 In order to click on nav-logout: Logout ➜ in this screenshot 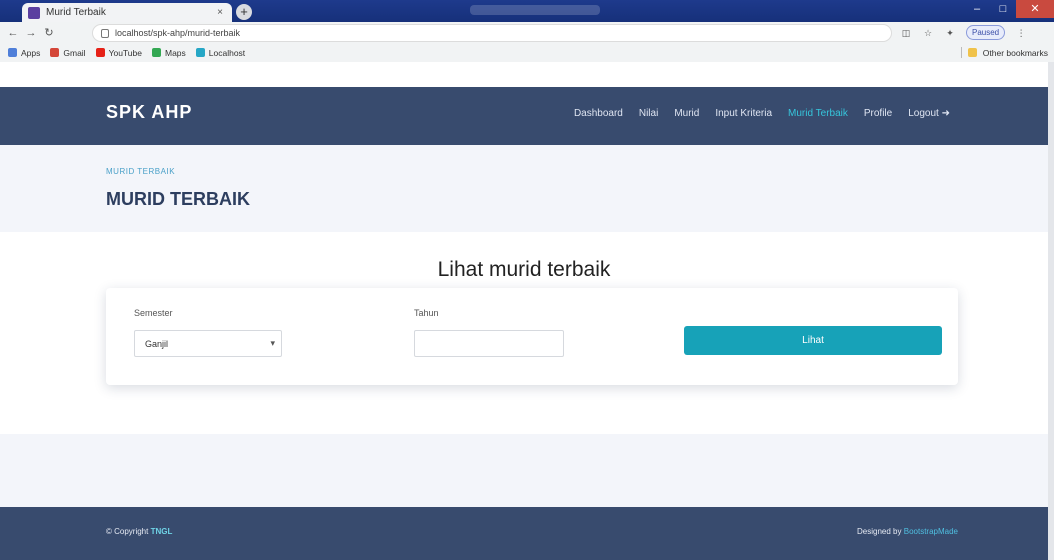, I will do `click(929, 113)`.